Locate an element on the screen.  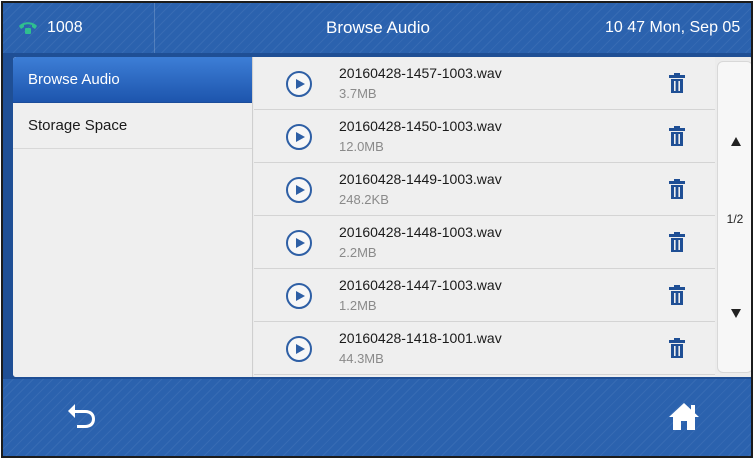
file-name: 20160428-1418-1001.wav is located at coordinates (420, 338).